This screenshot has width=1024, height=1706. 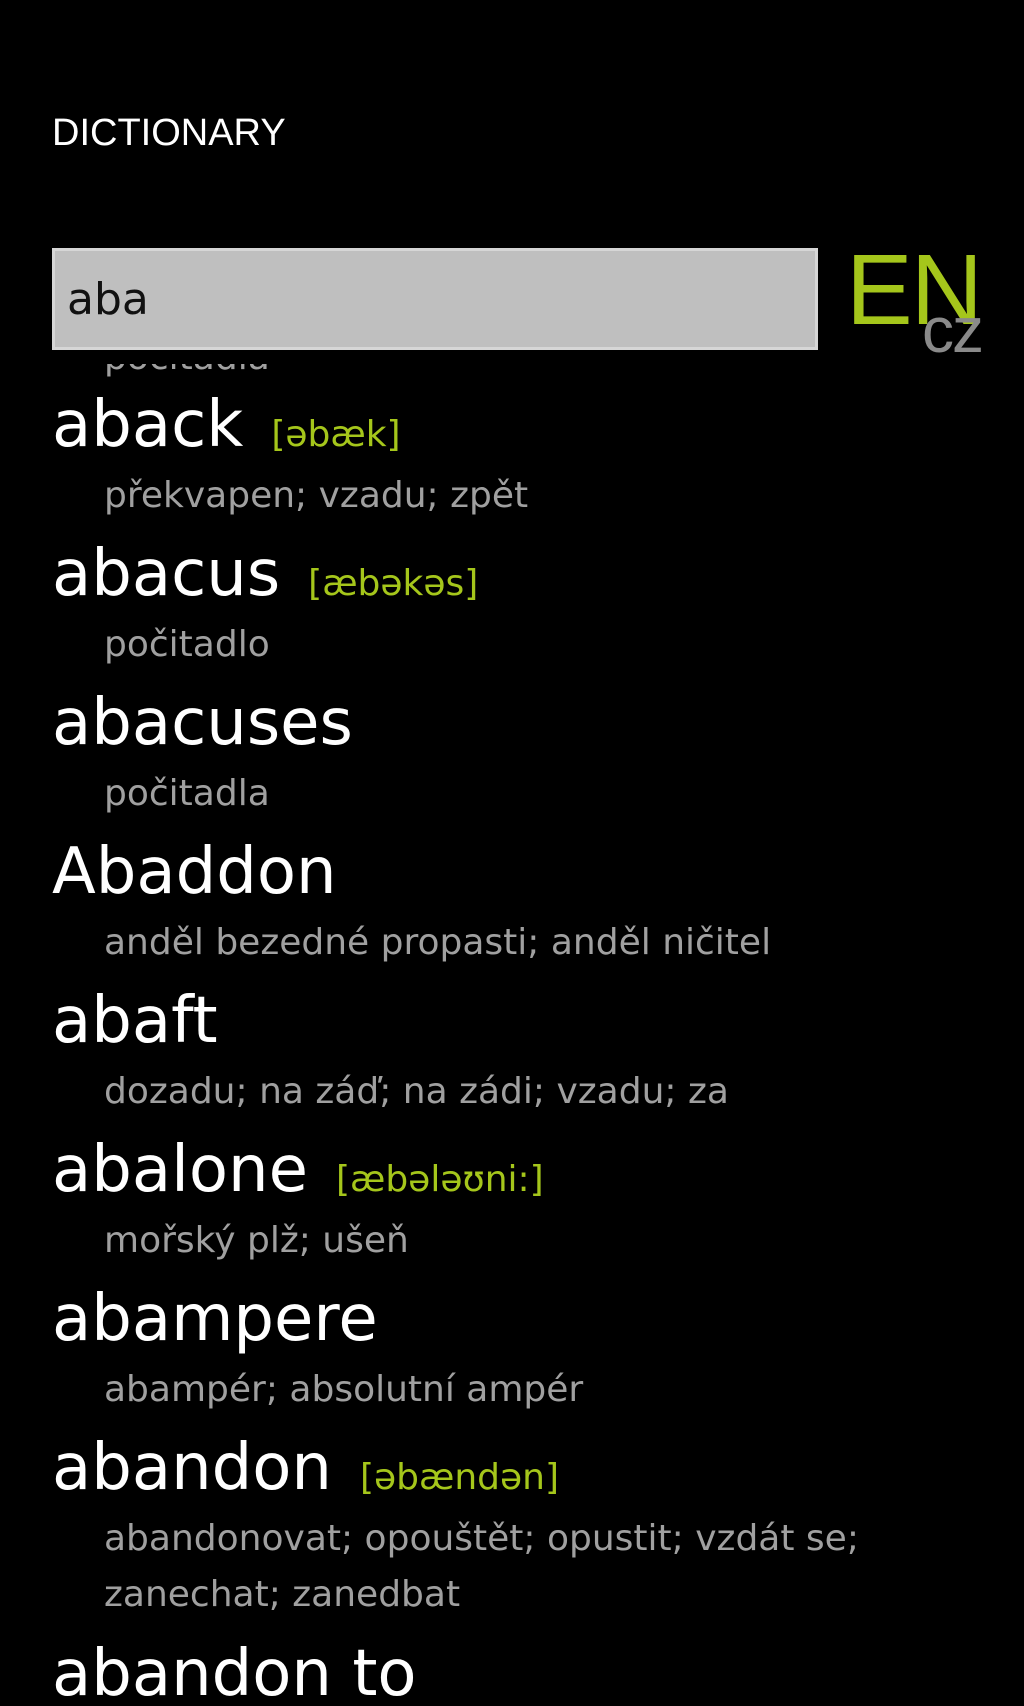 What do you see at coordinates (512, 1350) in the screenshot?
I see `list-item: abampere abampér; absolutní ampér` at bounding box center [512, 1350].